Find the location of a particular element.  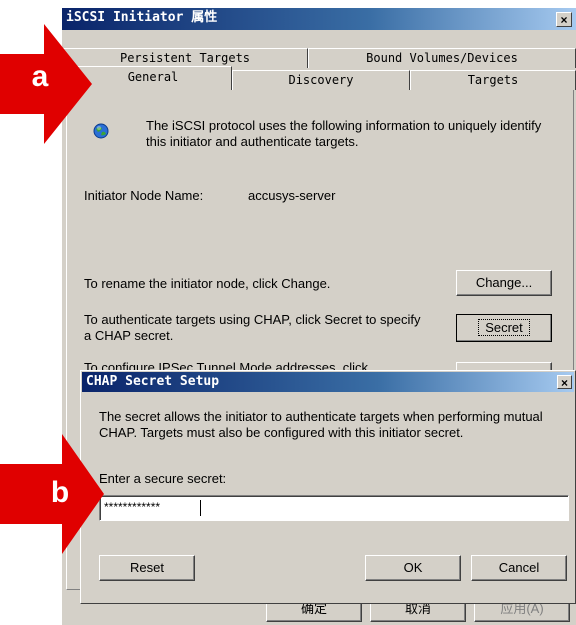

initiator-close-button: × is located at coordinates (564, 19).